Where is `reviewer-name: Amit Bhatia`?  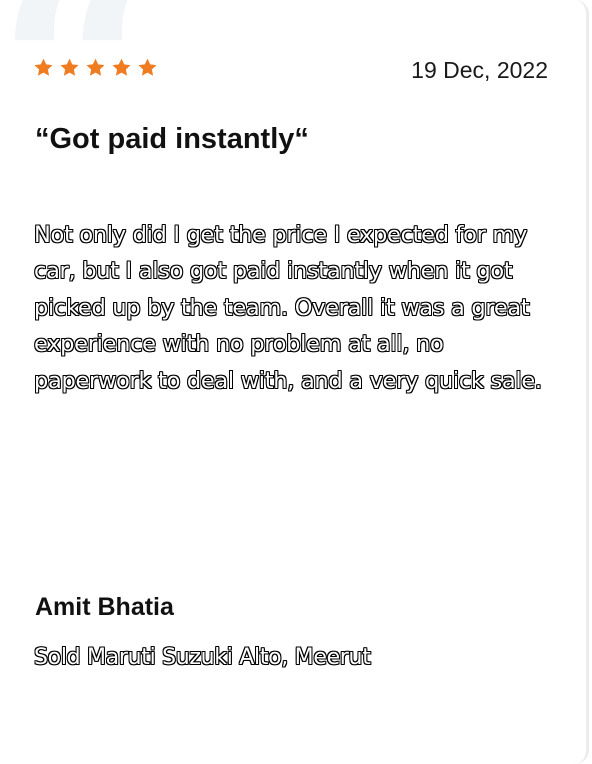 reviewer-name: Amit Bhatia is located at coordinates (104, 607).